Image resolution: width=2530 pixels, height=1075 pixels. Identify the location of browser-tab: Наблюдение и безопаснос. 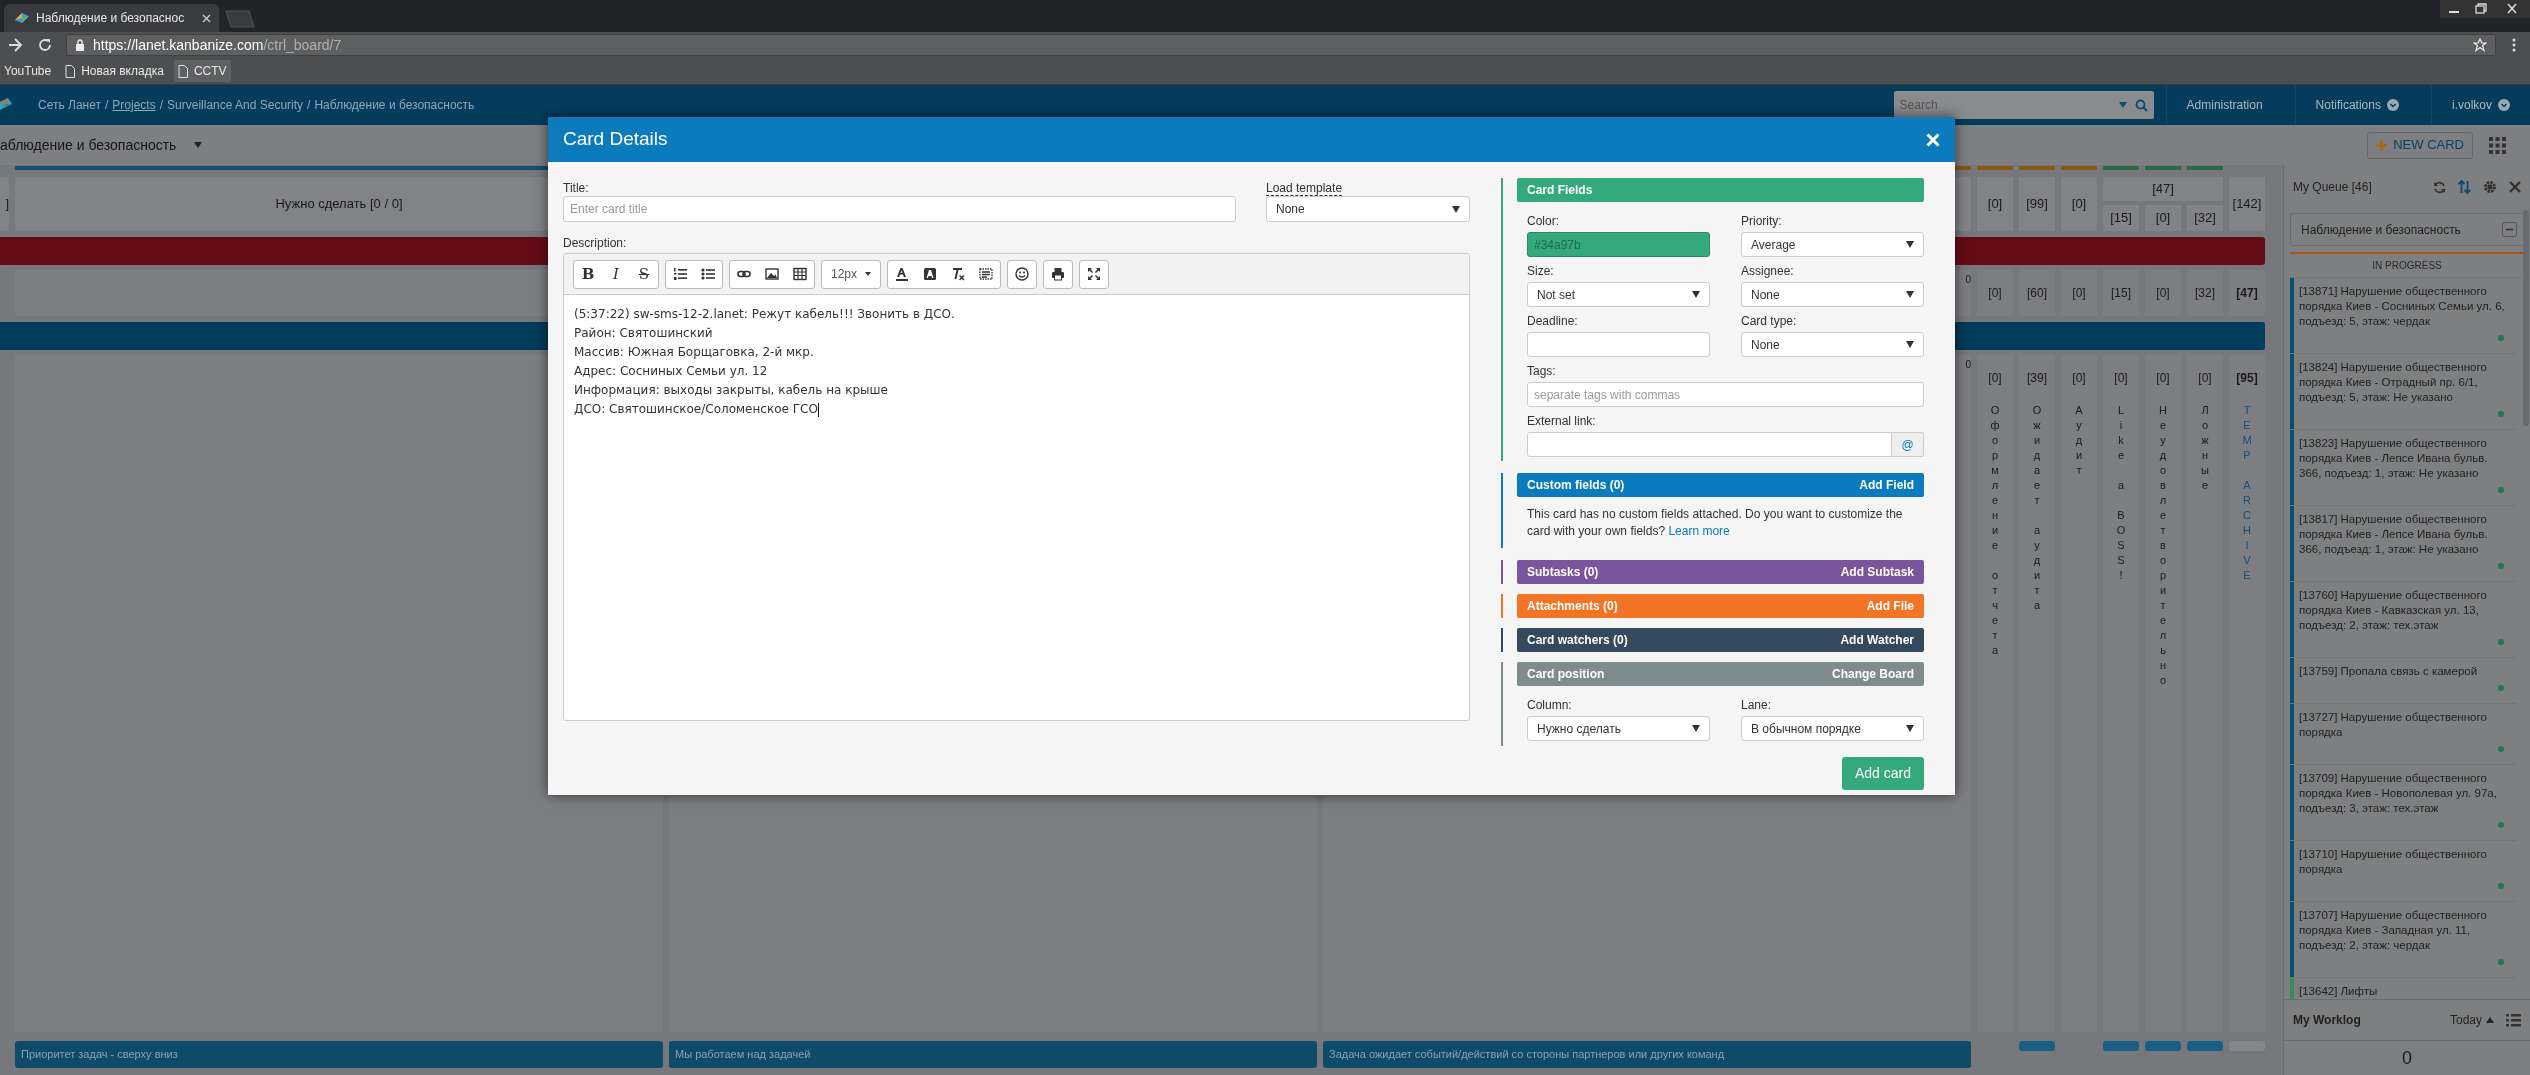
(111, 18).